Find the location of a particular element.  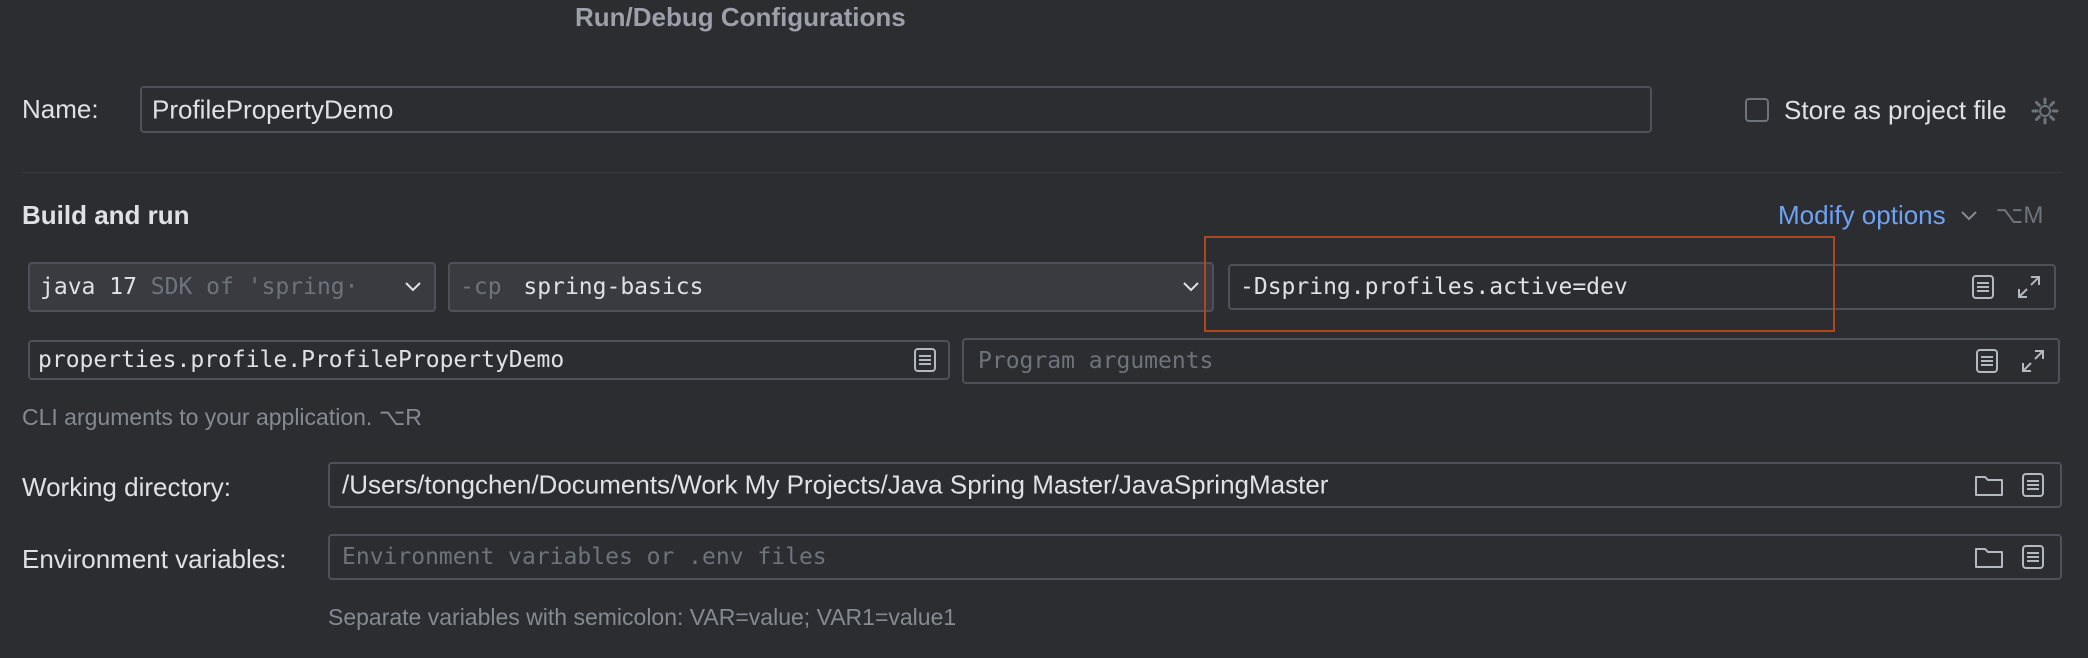

cp-value: spring-basics is located at coordinates (613, 287).